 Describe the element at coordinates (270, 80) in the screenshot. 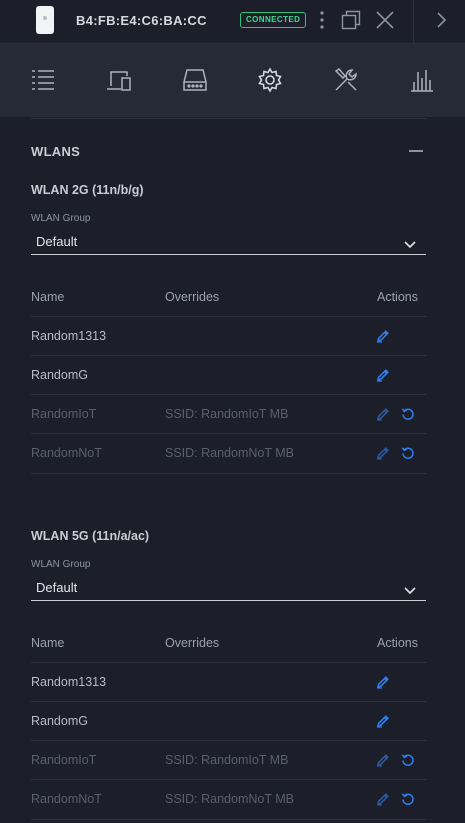

I see `gear-icon` at that location.